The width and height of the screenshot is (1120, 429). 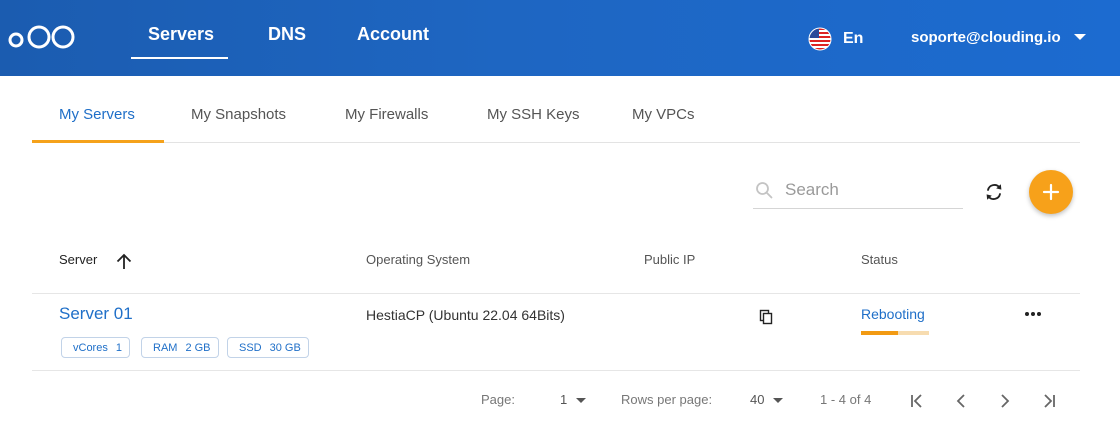 I want to click on status-progress-fill, so click(x=880, y=333).